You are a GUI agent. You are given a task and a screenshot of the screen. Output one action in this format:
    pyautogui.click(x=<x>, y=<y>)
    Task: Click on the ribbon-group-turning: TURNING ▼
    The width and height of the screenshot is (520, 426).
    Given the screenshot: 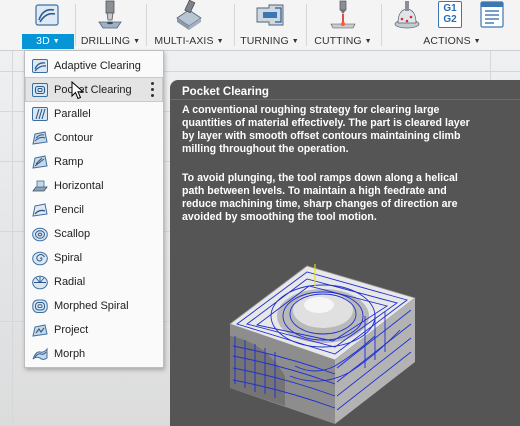 What is the action you would take?
    pyautogui.click(x=269, y=25)
    